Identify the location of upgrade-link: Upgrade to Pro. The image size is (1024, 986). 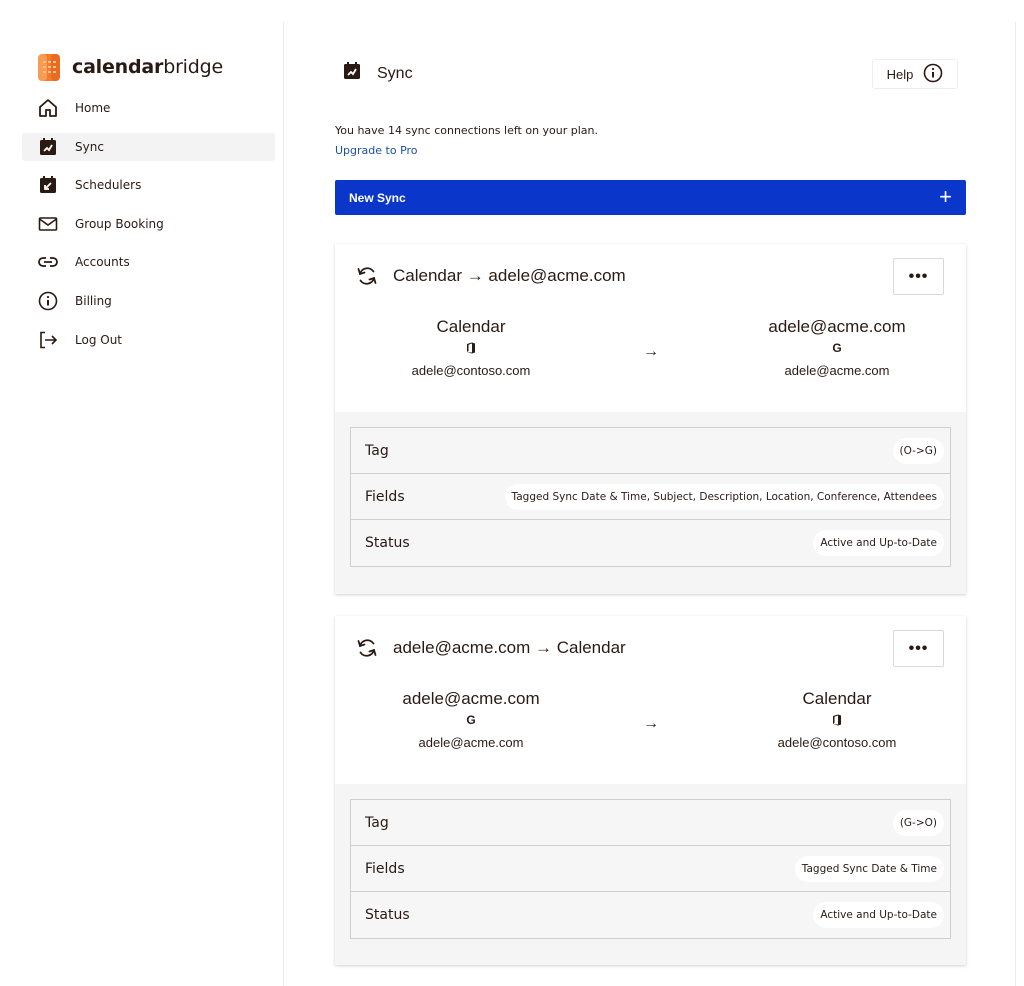
(376, 150).